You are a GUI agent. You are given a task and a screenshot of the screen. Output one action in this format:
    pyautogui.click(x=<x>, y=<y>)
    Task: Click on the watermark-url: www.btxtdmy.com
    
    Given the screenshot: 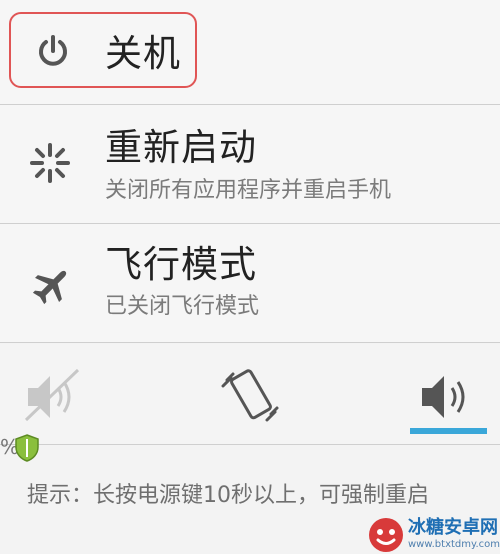 What is the action you would take?
    pyautogui.click(x=454, y=544)
    